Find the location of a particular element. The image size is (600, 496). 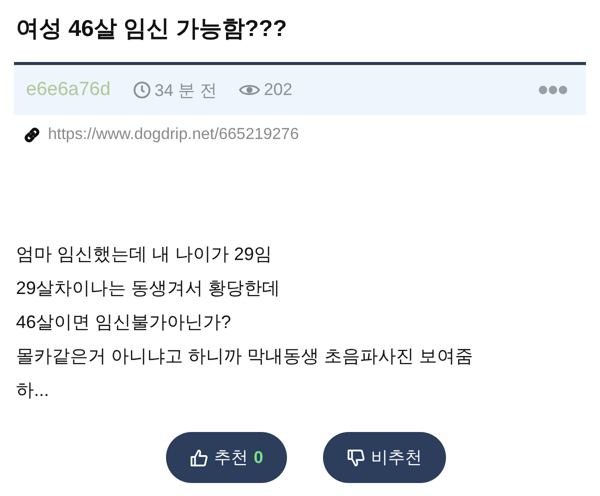

post-title: 여성 46살 임신 가능함??? is located at coordinates (152, 28).